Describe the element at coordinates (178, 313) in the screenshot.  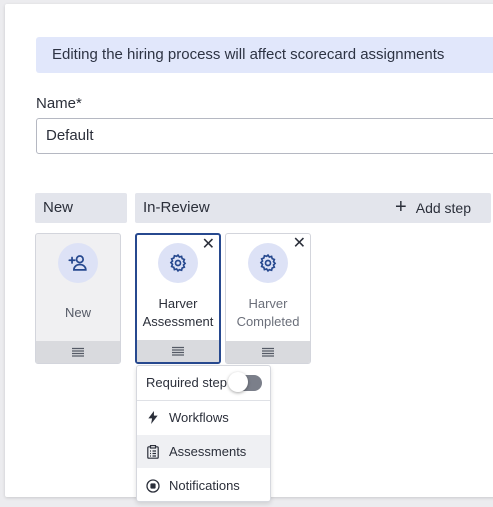
I see `card-title: Harver Assessment` at that location.